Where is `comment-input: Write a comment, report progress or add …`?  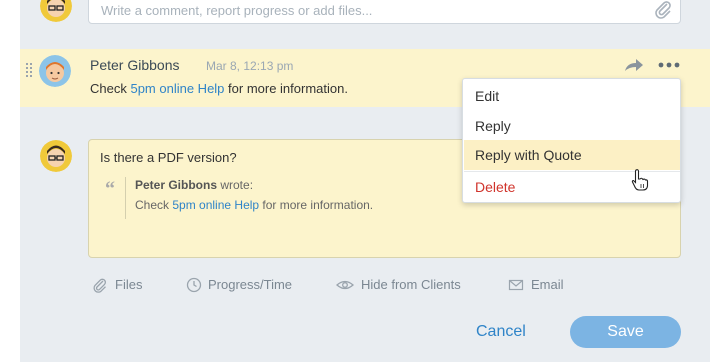
comment-input: Write a comment, report progress or add … is located at coordinates (384, 12).